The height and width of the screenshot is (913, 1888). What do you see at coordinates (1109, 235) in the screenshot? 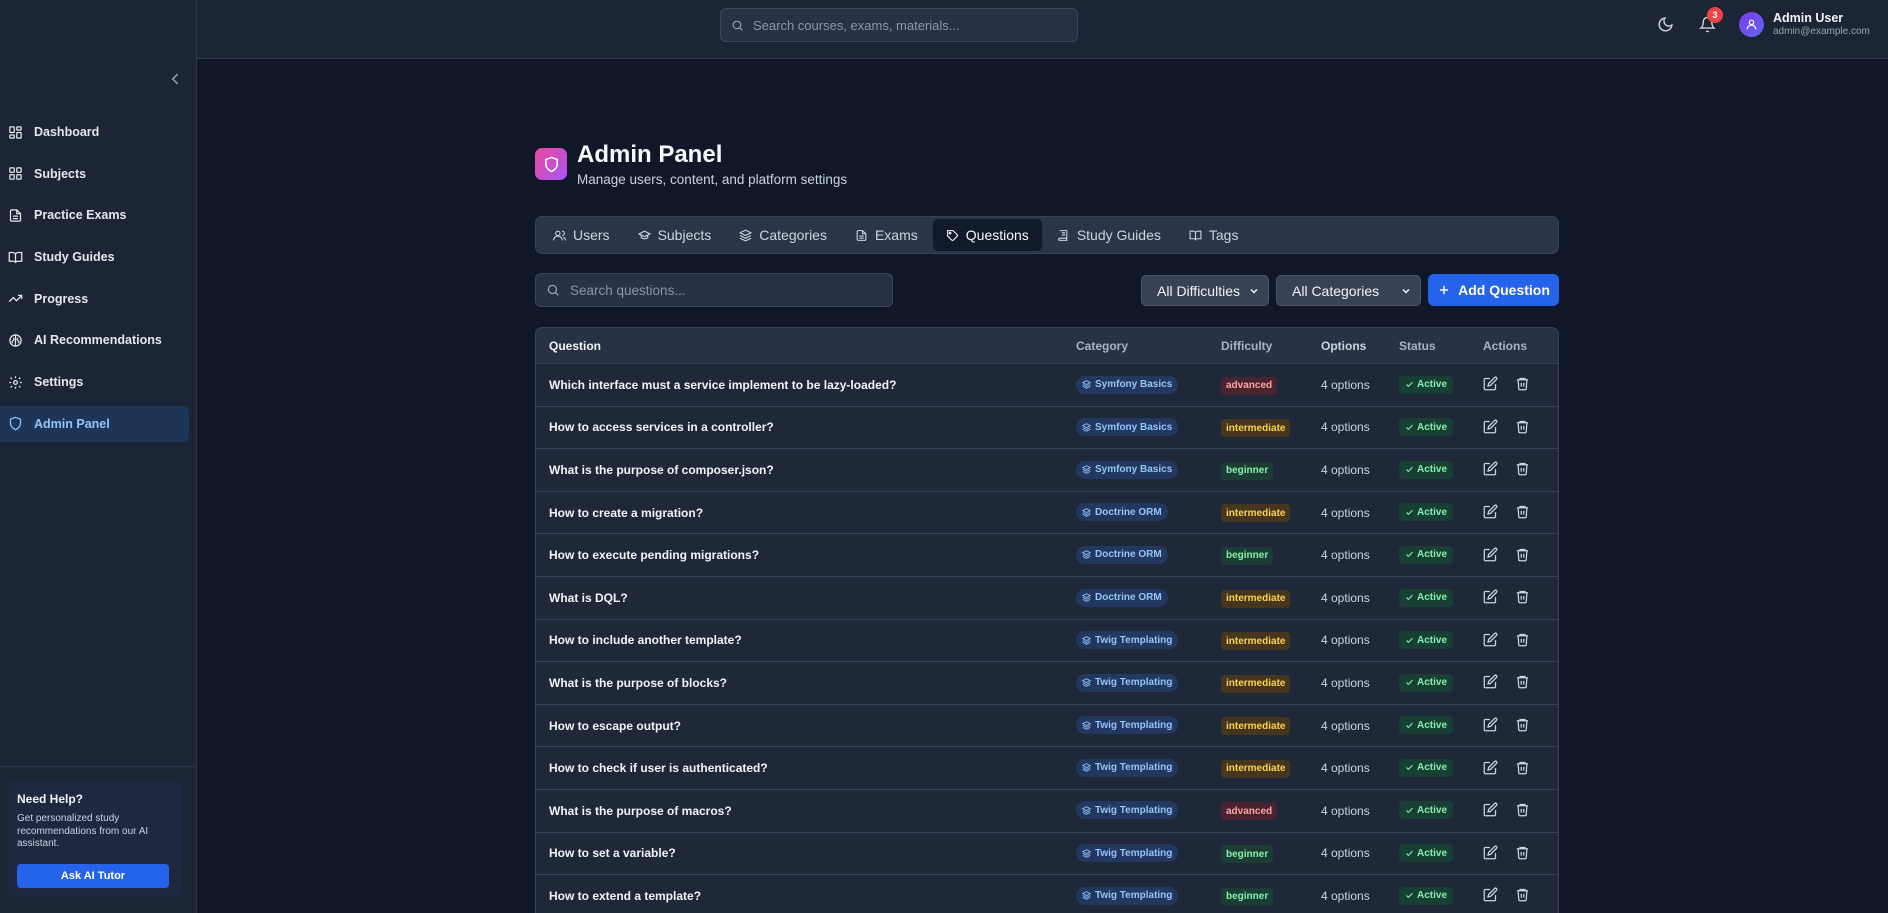
I see `tab-study-guides: Study Guides` at bounding box center [1109, 235].